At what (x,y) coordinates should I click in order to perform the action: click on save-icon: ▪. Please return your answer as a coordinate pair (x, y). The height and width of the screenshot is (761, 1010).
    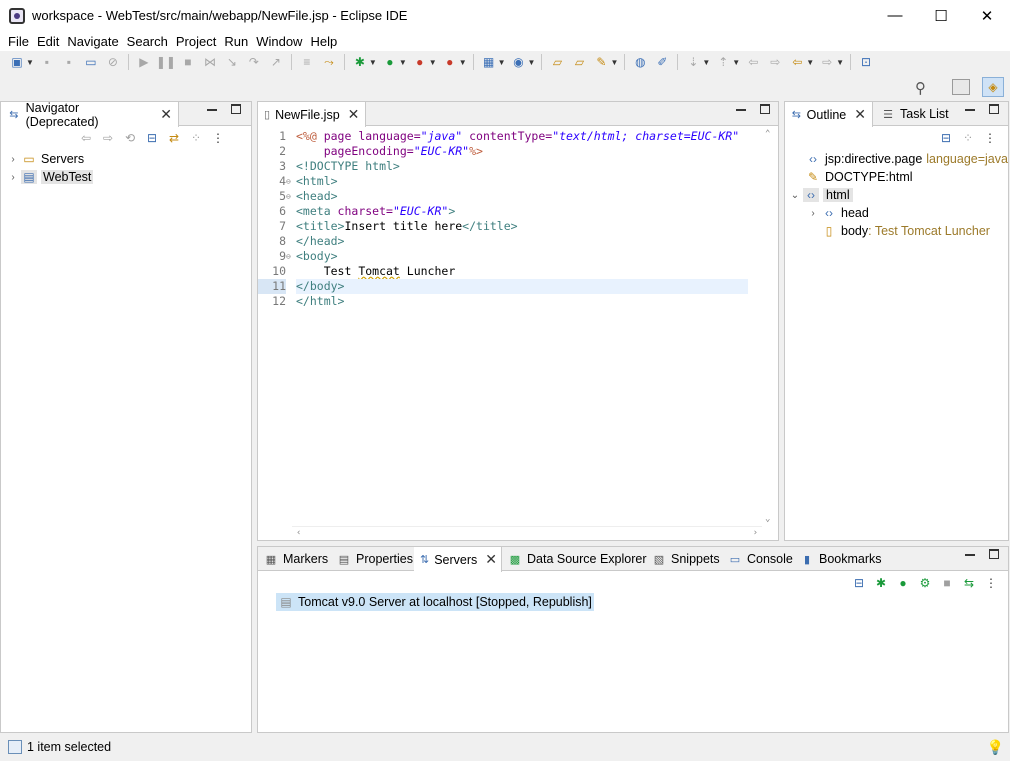
    Looking at the image, I should click on (47, 62).